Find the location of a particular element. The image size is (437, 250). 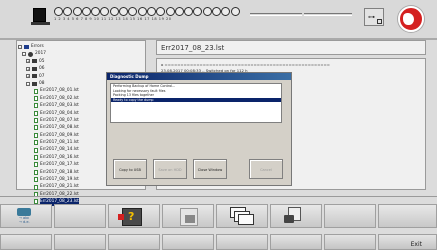

tree-file-label: Err2017_08_03.lst is located at coordinates (59, 106).